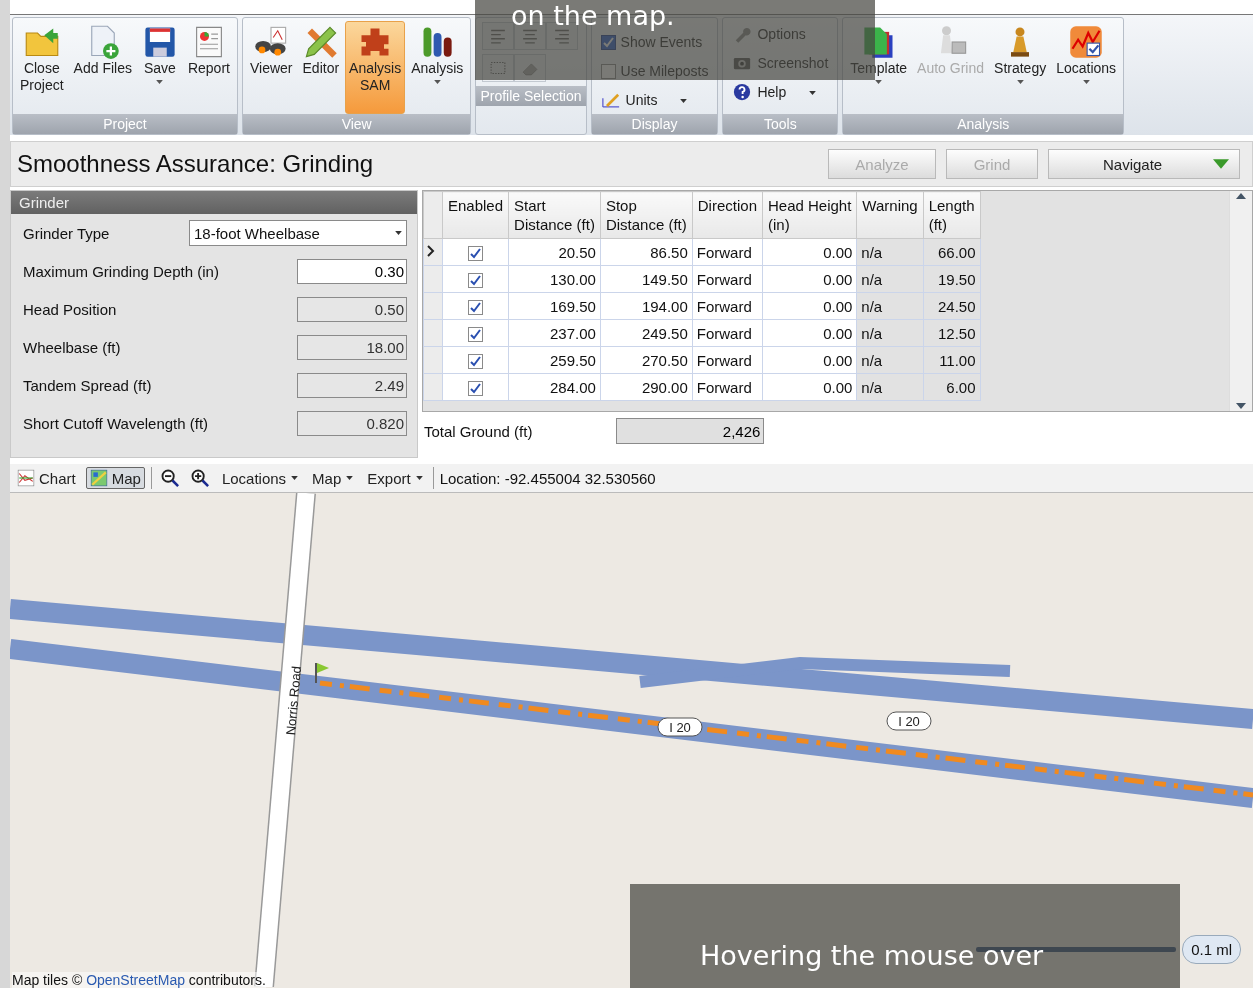  I want to click on field-label: Wheelbase (ft), so click(72, 347).